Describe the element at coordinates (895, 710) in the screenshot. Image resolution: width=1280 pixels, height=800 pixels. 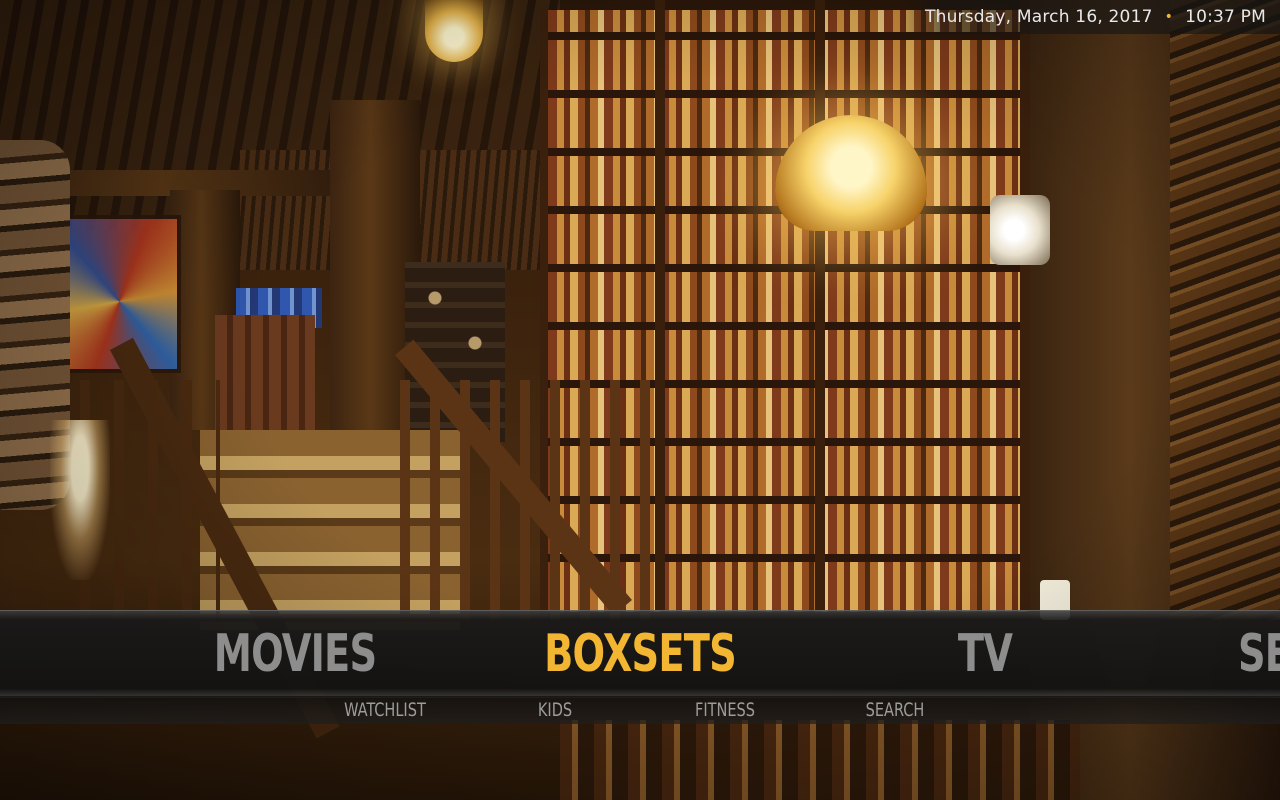
I see `submenu-item-search: SEARCH` at that location.